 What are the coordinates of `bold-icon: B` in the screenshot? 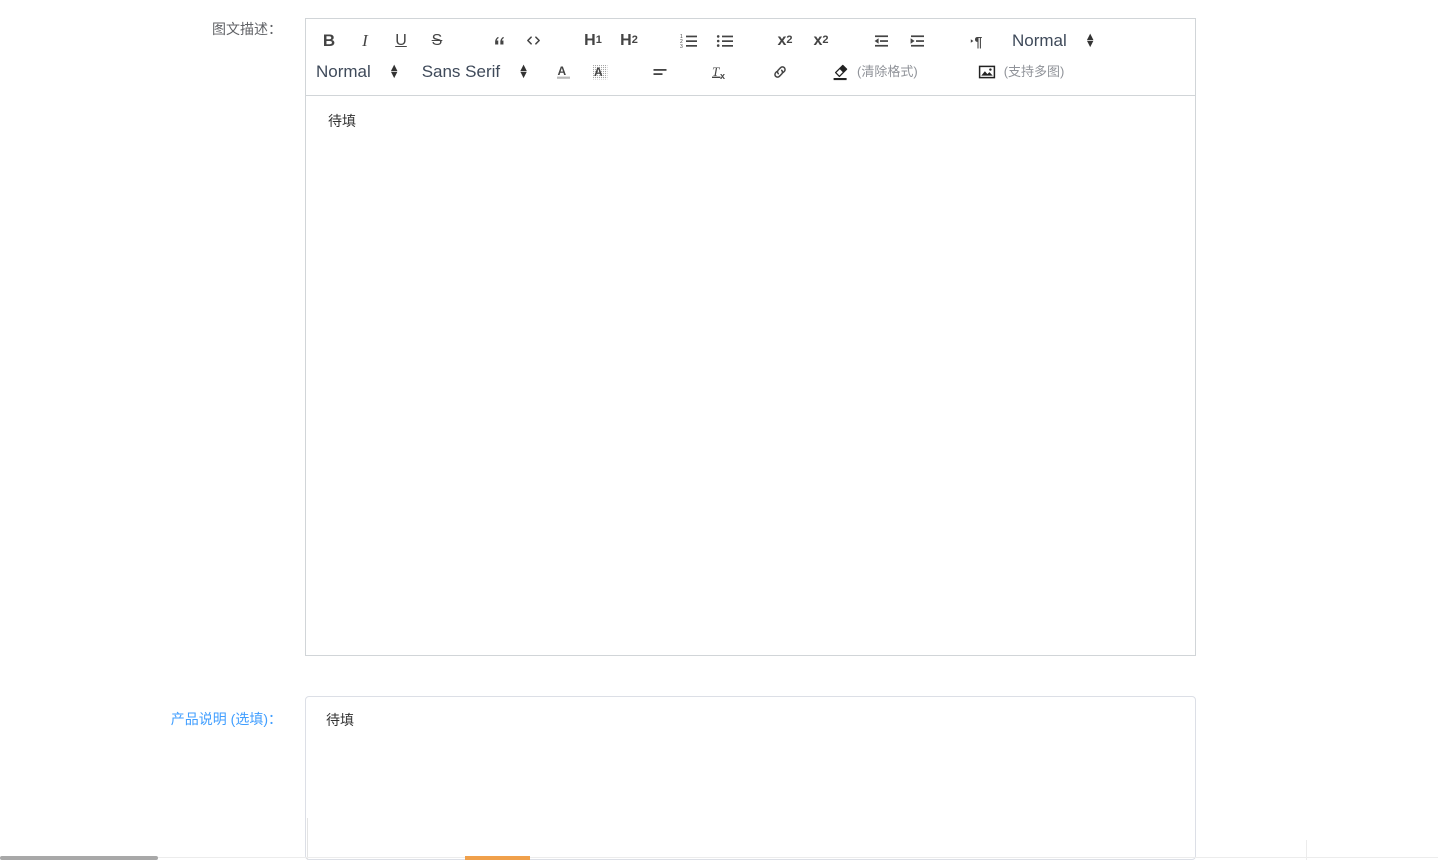 It's located at (329, 41).